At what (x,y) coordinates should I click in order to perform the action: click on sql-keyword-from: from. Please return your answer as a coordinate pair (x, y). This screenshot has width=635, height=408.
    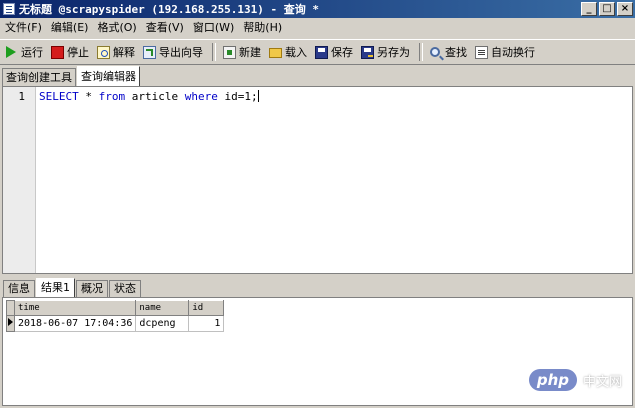
    Looking at the image, I should click on (112, 96).